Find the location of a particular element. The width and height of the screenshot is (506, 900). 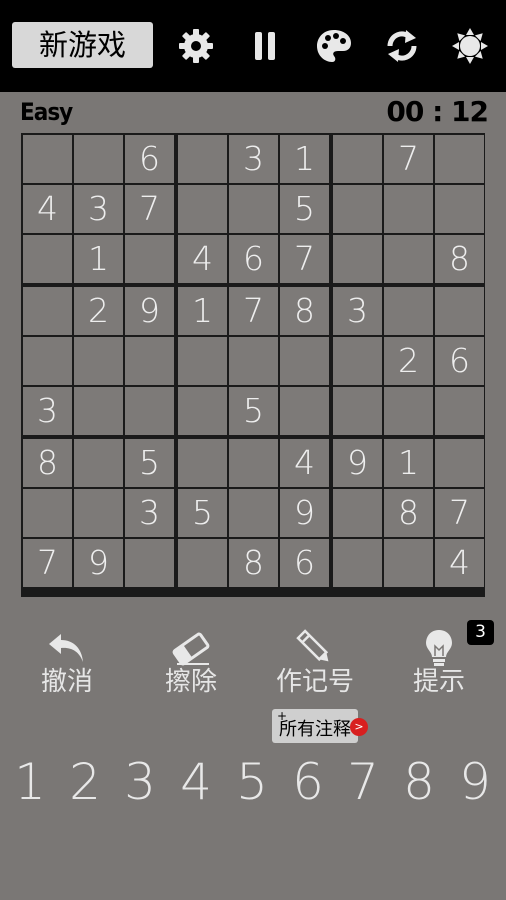

palette-icon is located at coordinates (334, 46).